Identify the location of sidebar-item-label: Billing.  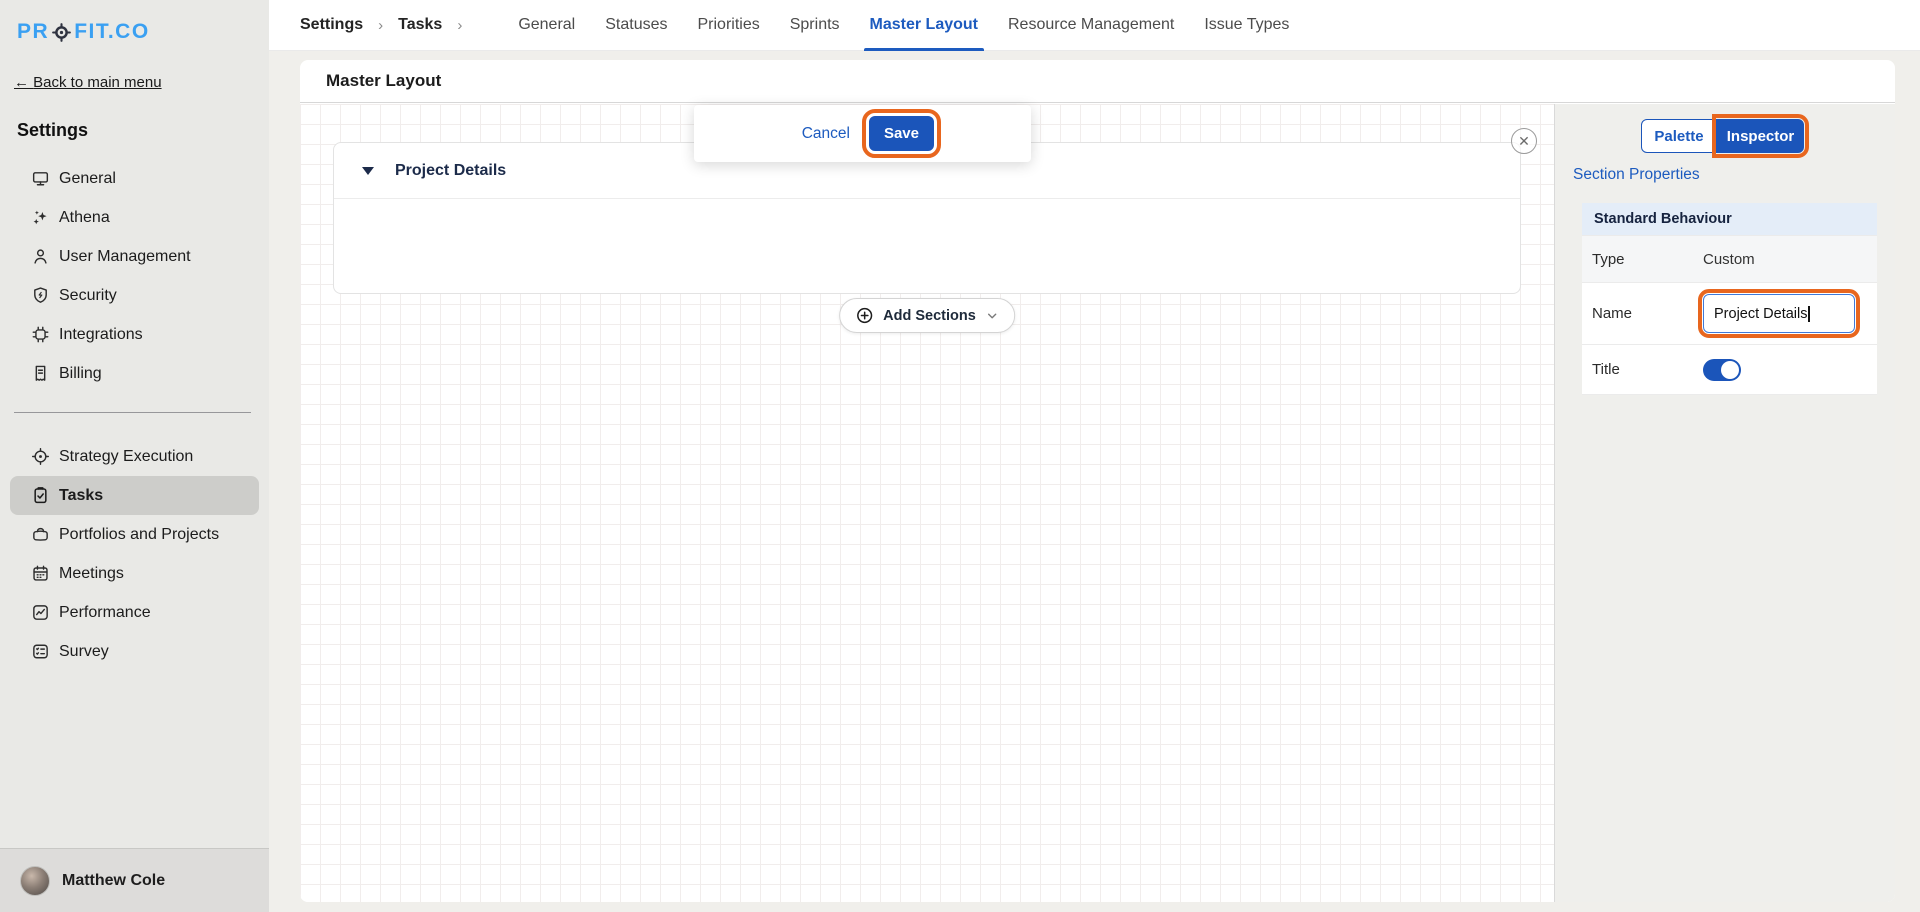
(80, 373).